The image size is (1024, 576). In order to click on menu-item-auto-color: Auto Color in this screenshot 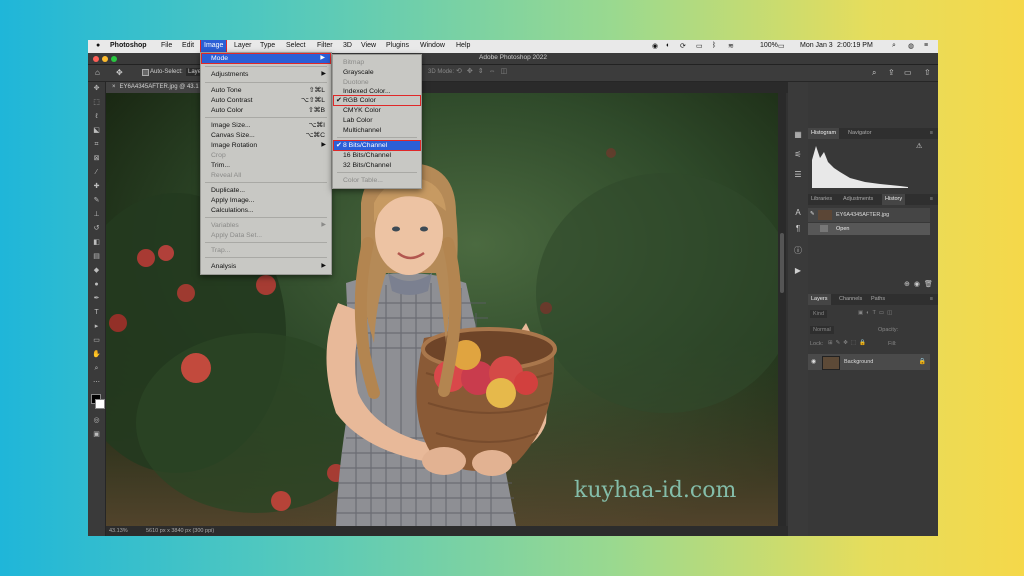, I will do `click(227, 110)`.